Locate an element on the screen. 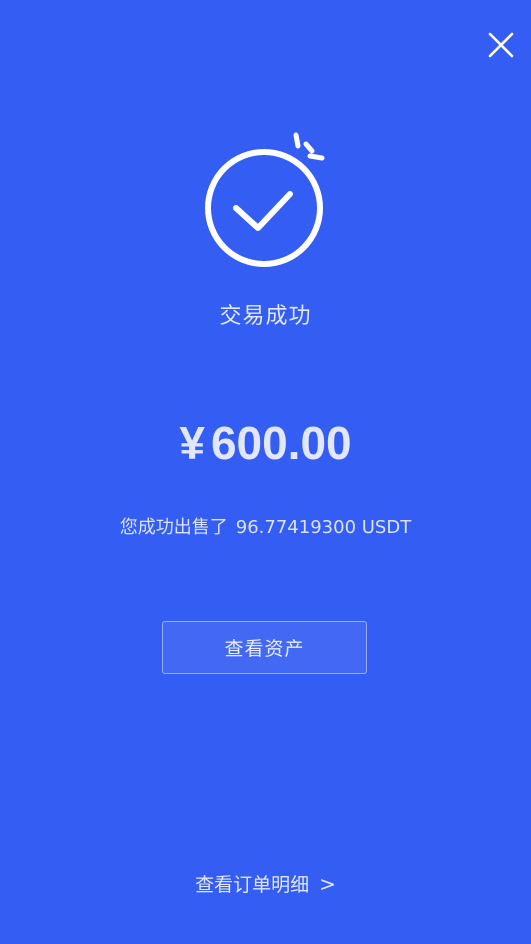  sold-quantity: 96.77419300 USDT is located at coordinates (323, 527).